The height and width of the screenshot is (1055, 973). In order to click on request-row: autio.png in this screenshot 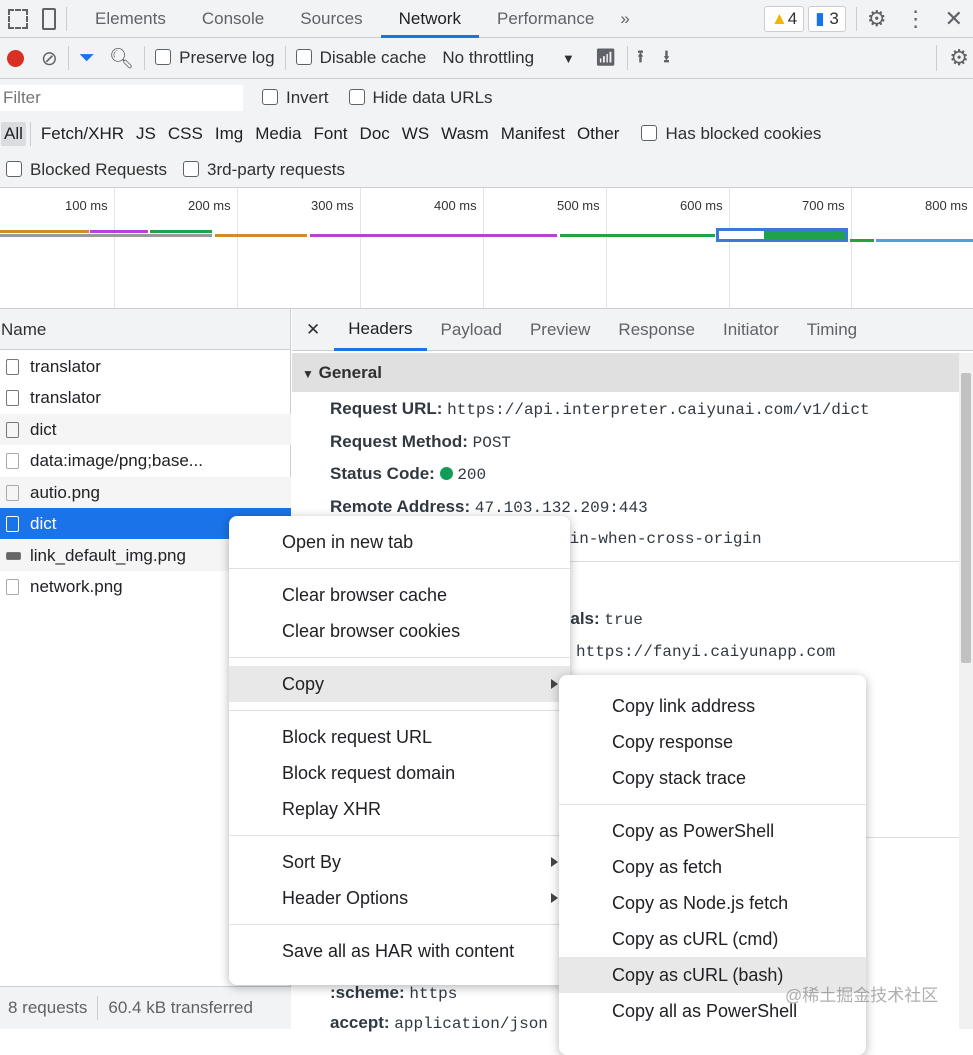, I will do `click(145, 492)`.